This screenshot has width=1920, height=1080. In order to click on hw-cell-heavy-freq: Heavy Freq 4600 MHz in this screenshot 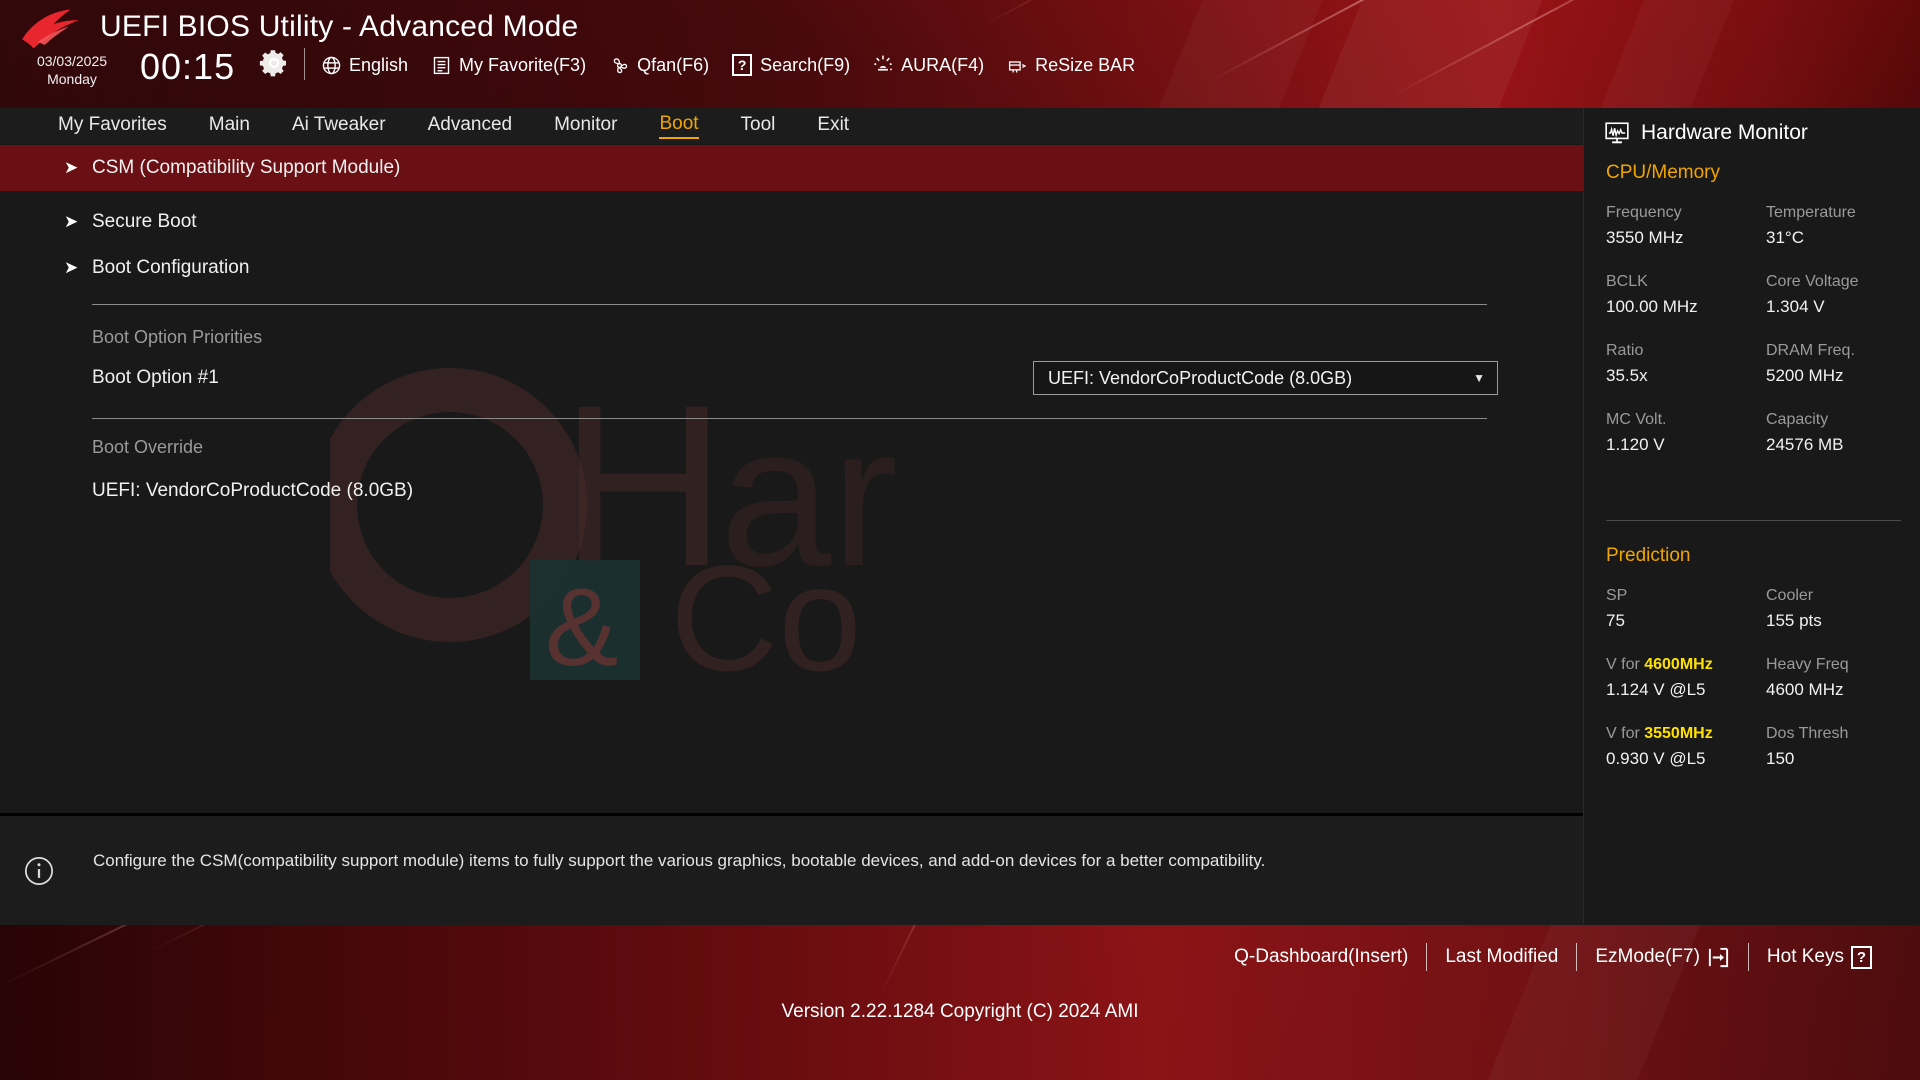, I will do `click(1836, 677)`.